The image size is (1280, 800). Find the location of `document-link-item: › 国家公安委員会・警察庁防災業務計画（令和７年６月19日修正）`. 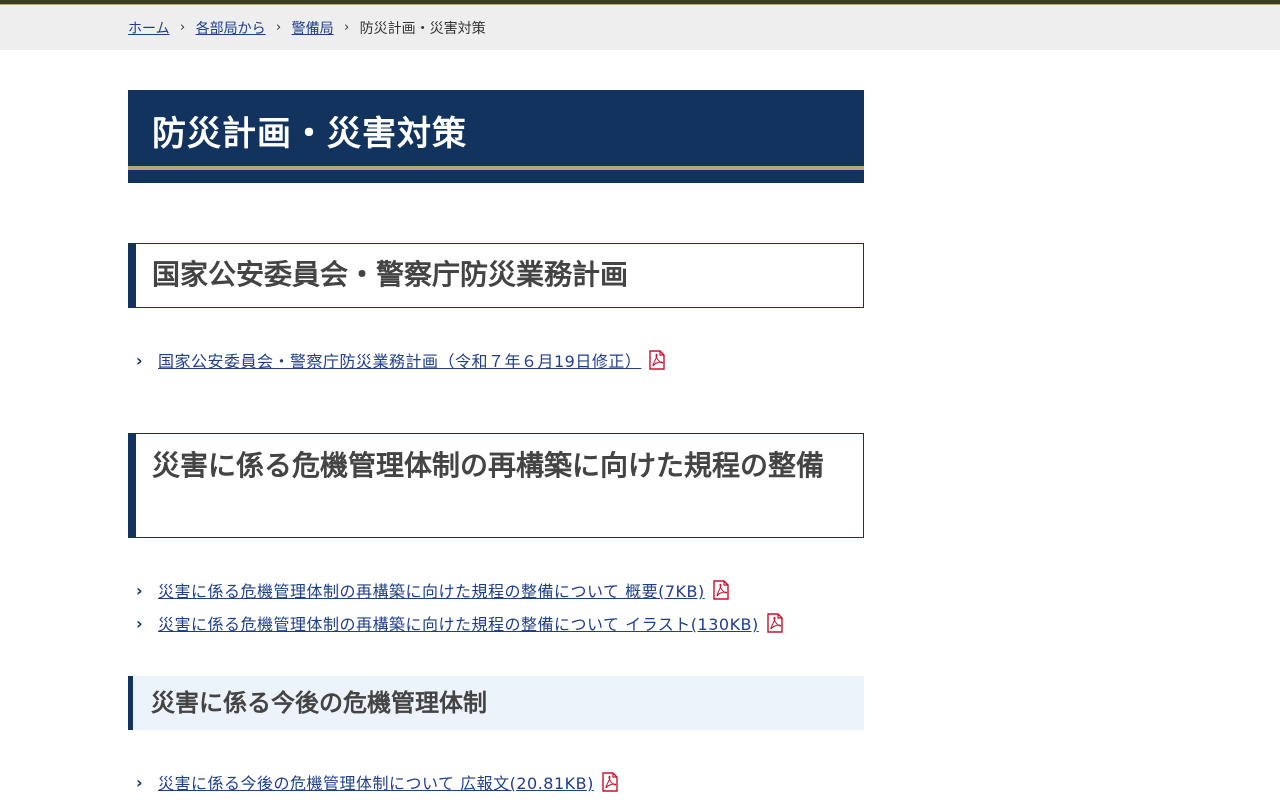

document-link-item: › 国家公安委員会・警察庁防災業務計画（令和７年６月19日修正） is located at coordinates (401, 360).